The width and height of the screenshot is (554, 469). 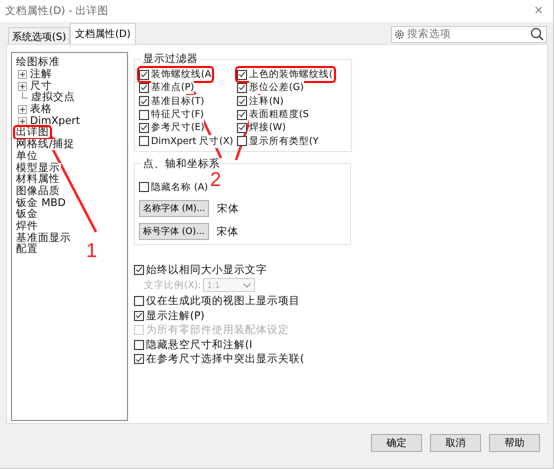 What do you see at coordinates (55, 121) in the screenshot?
I see `tree-item: DimXpert` at bounding box center [55, 121].